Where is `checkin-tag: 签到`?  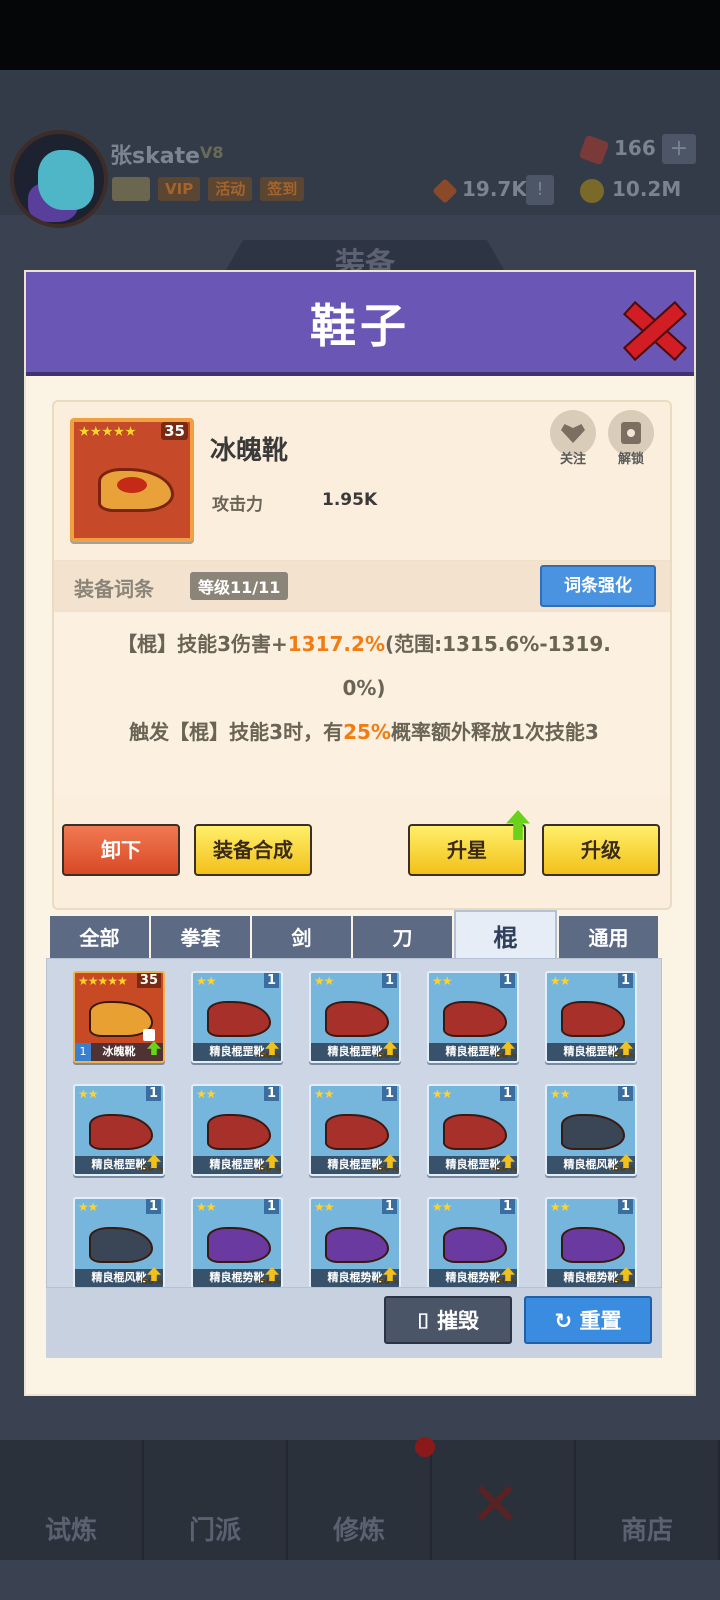 checkin-tag: 签到 is located at coordinates (282, 189).